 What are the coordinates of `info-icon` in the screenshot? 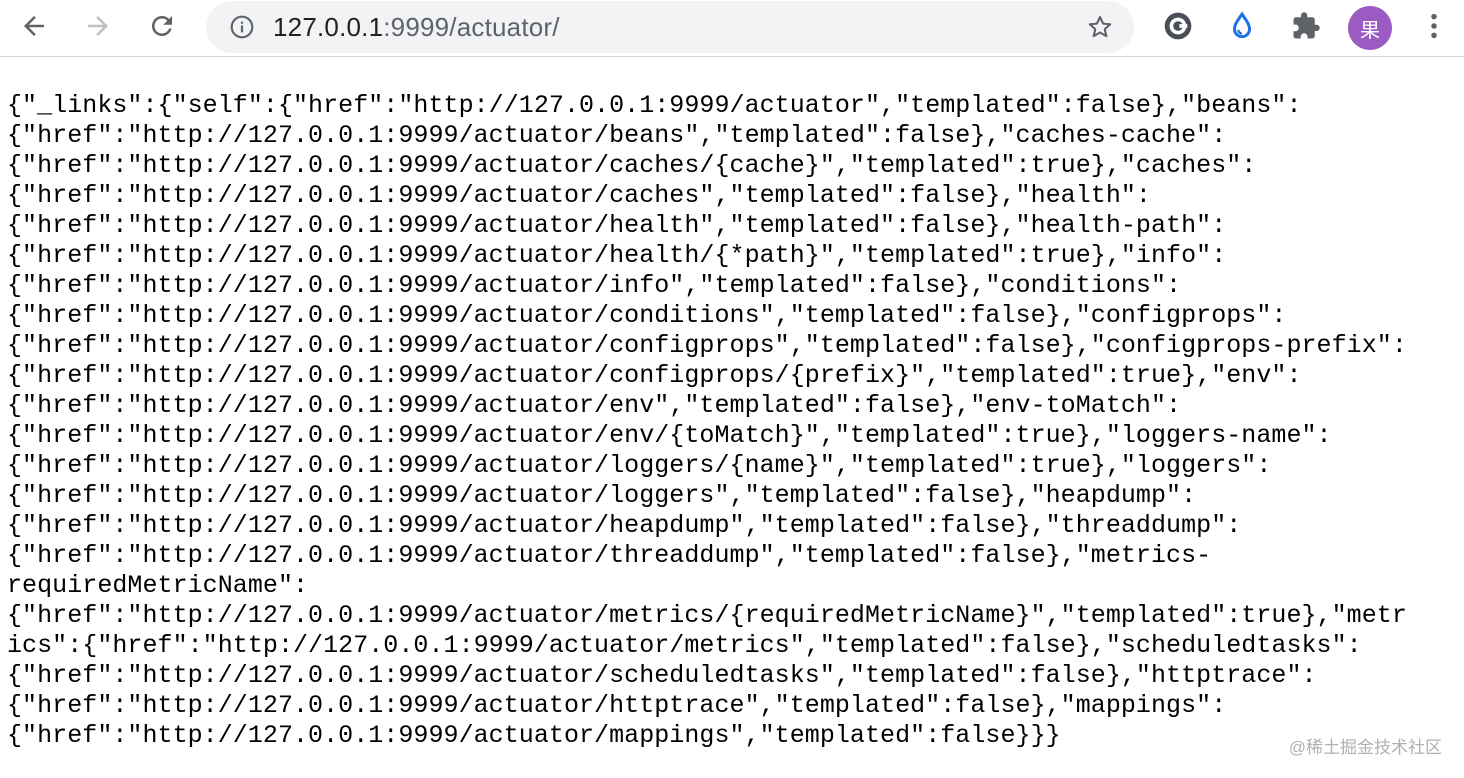 It's located at (242, 27).